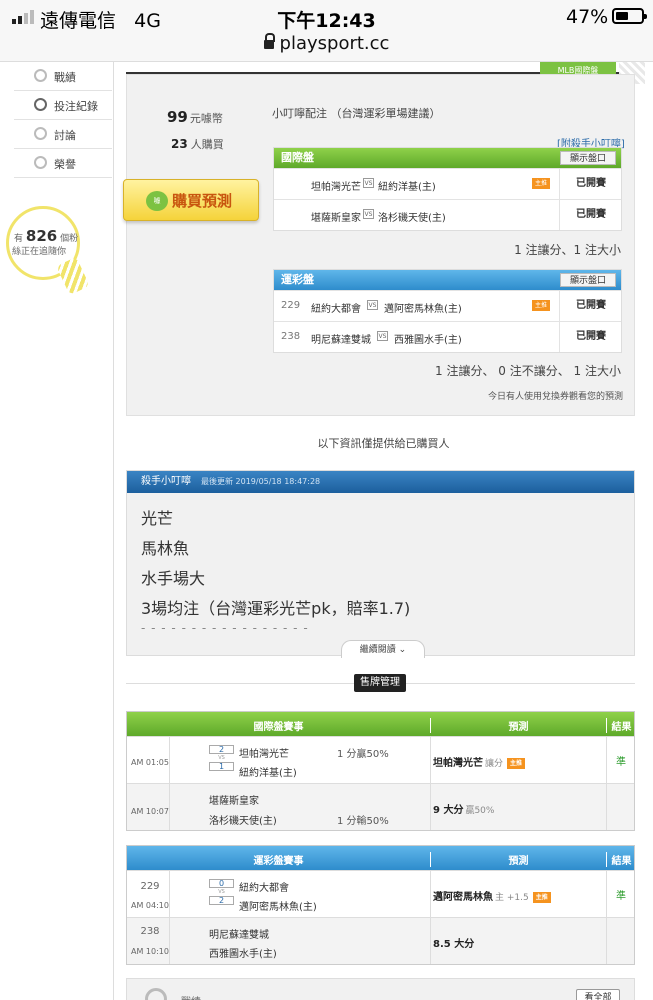 Image resolution: width=653 pixels, height=1000 pixels. Describe the element at coordinates (73, 276) in the screenshot. I see `lightbulb-icon` at that location.